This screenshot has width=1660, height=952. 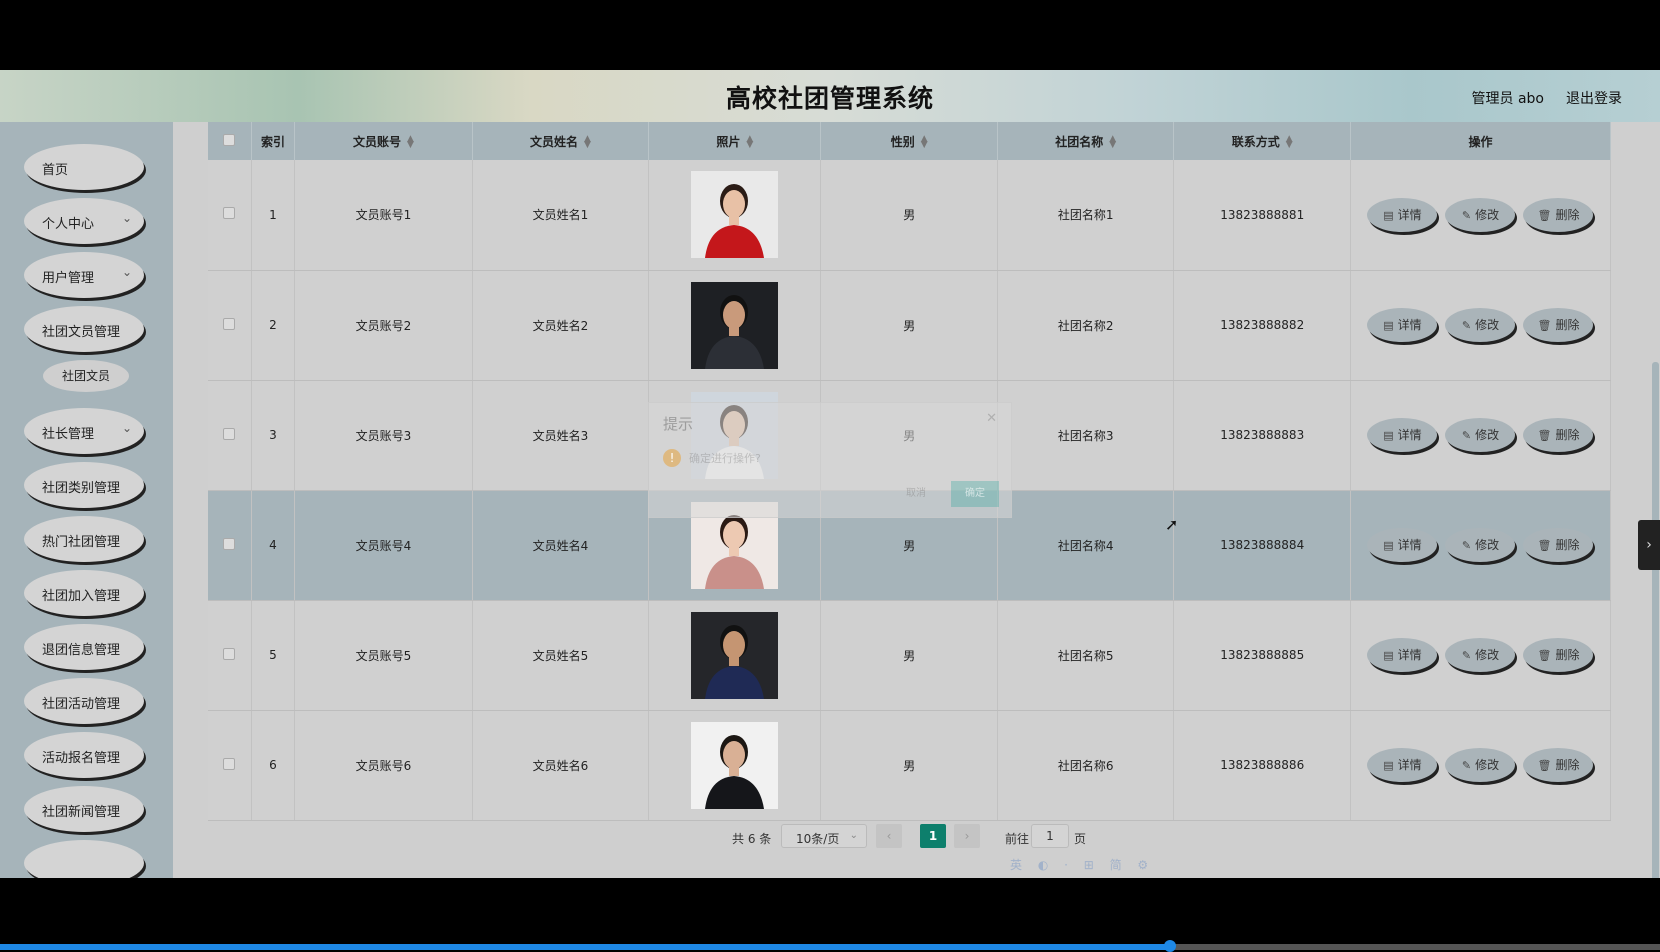 I want to click on col-name: 文员姓名 ▲ ▼, so click(x=561, y=141).